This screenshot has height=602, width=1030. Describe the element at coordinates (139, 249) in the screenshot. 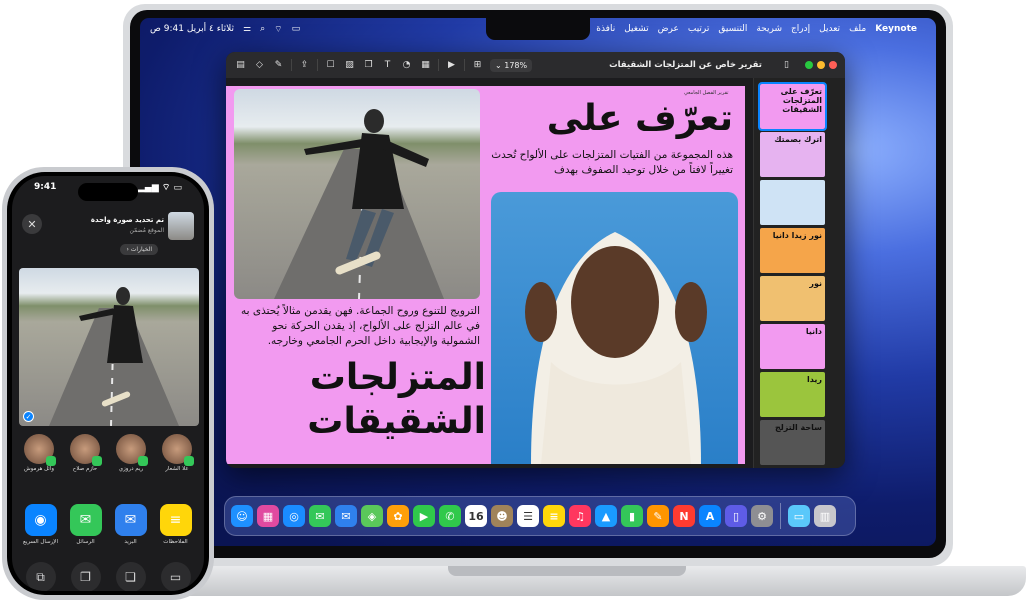

I see `options-button: الخيارات ‹` at that location.